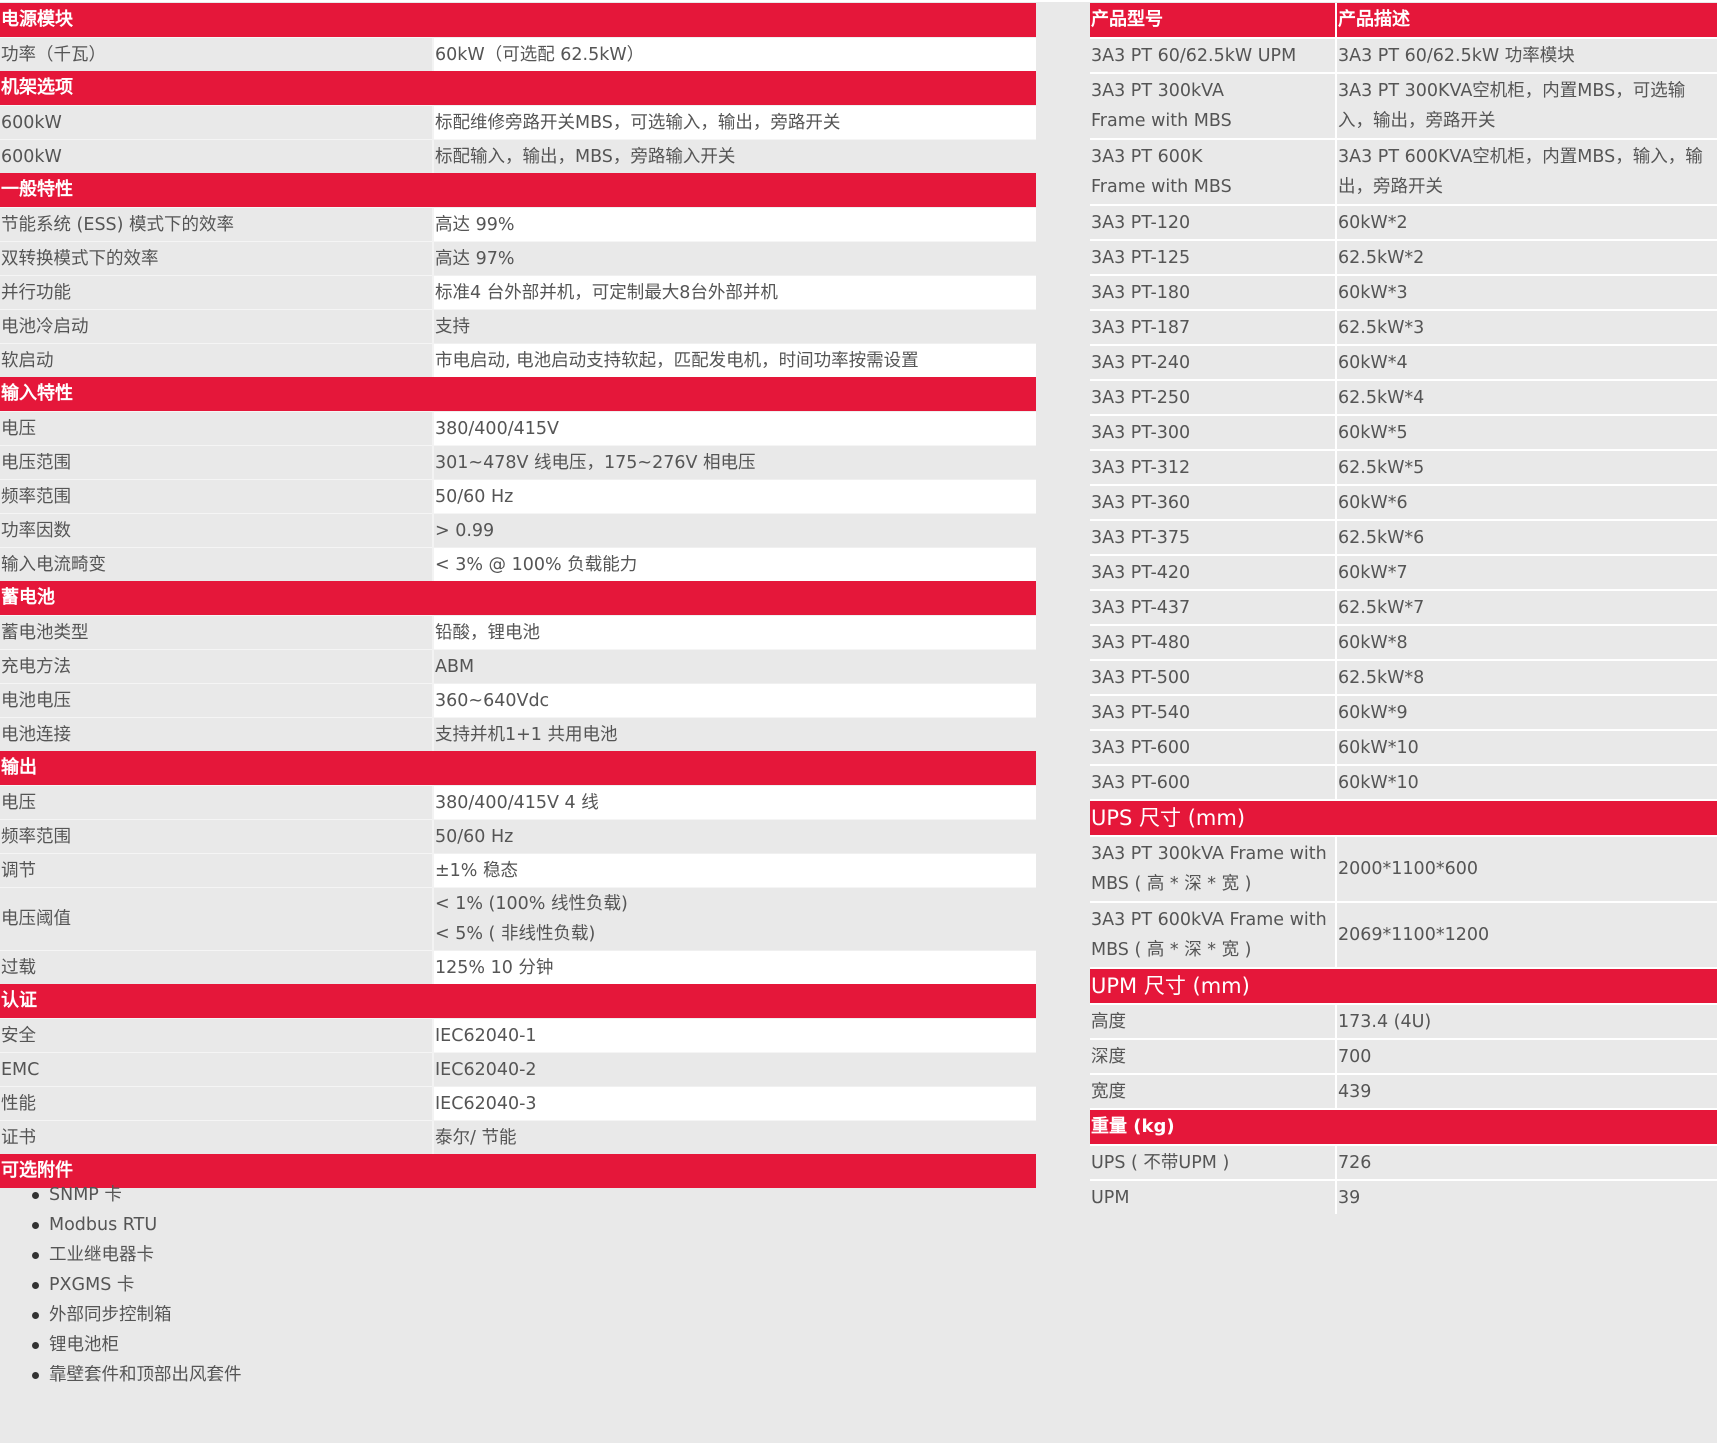 This screenshot has height=1445, width=1717. What do you see at coordinates (216, 292) in the screenshot?
I see `spec-label: 并行功能` at bounding box center [216, 292].